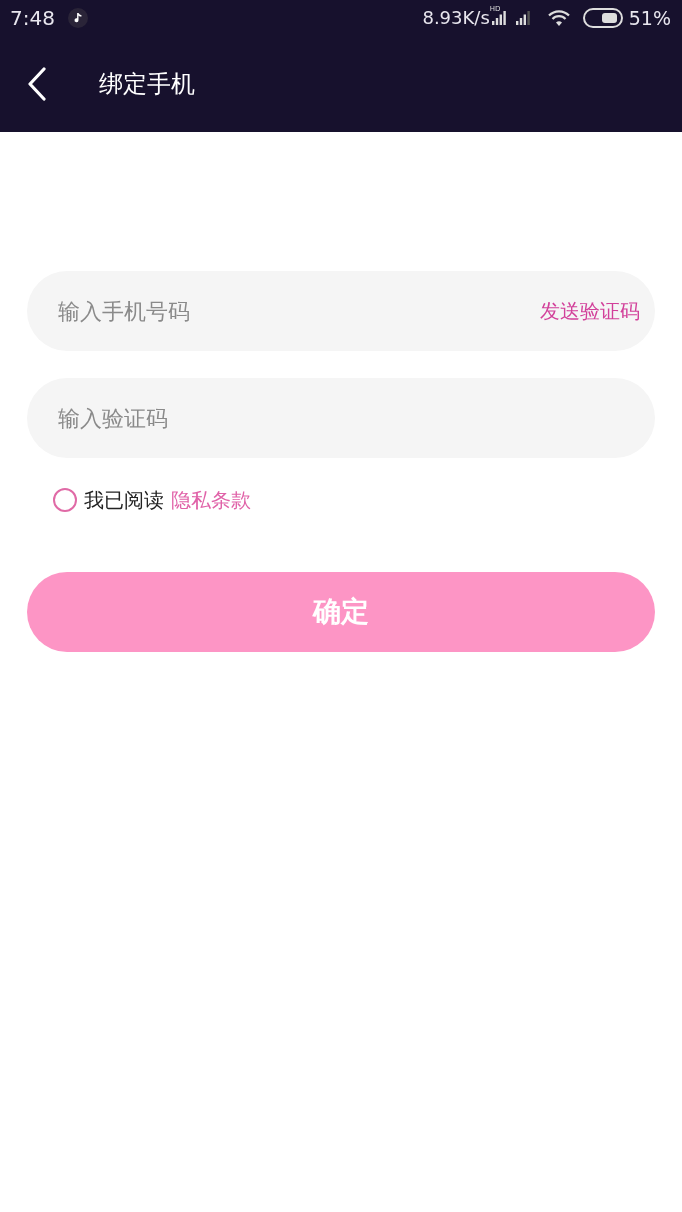 Image resolution: width=682 pixels, height=1212 pixels. I want to click on page-title: 绑定手机, so click(147, 84).